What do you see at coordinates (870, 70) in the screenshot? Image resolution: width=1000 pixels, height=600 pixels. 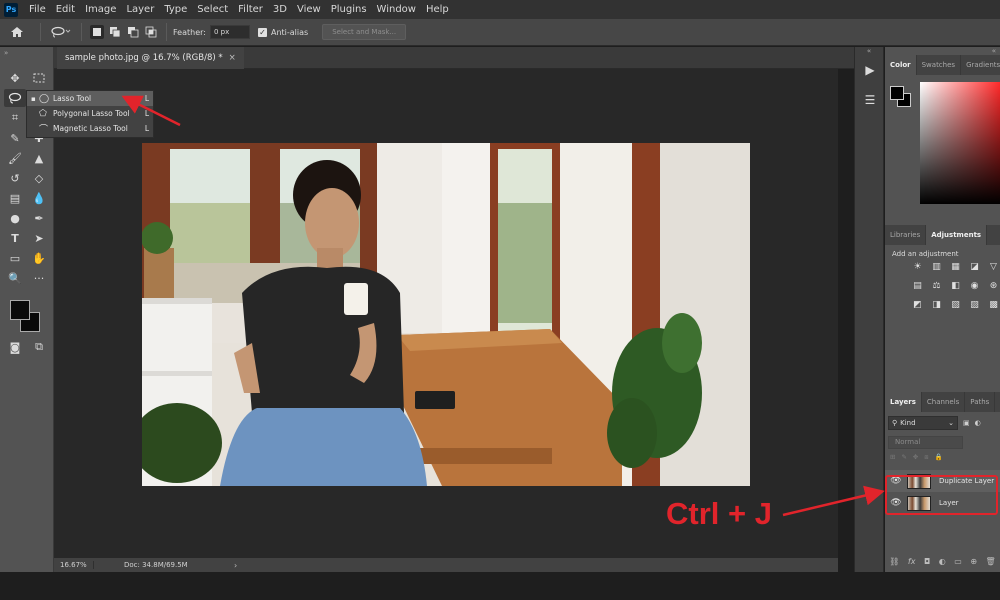 I see `play-action-icon: ▶` at bounding box center [870, 70].